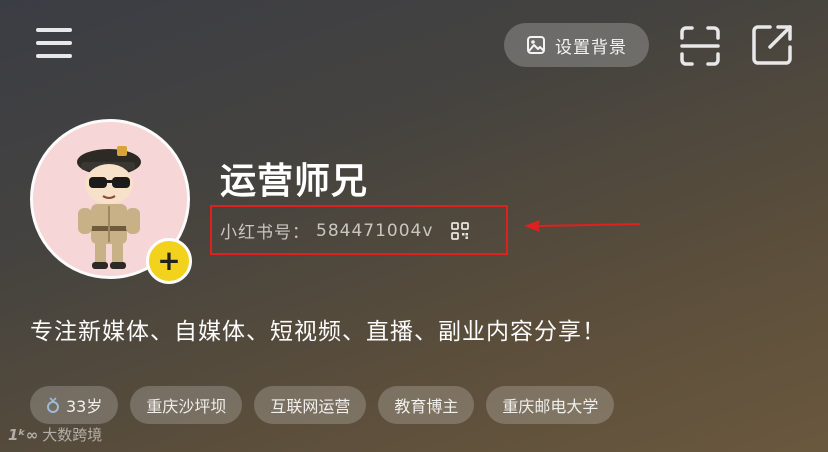  What do you see at coordinates (72, 435) in the screenshot?
I see `watermark-text: 大数跨境` at bounding box center [72, 435].